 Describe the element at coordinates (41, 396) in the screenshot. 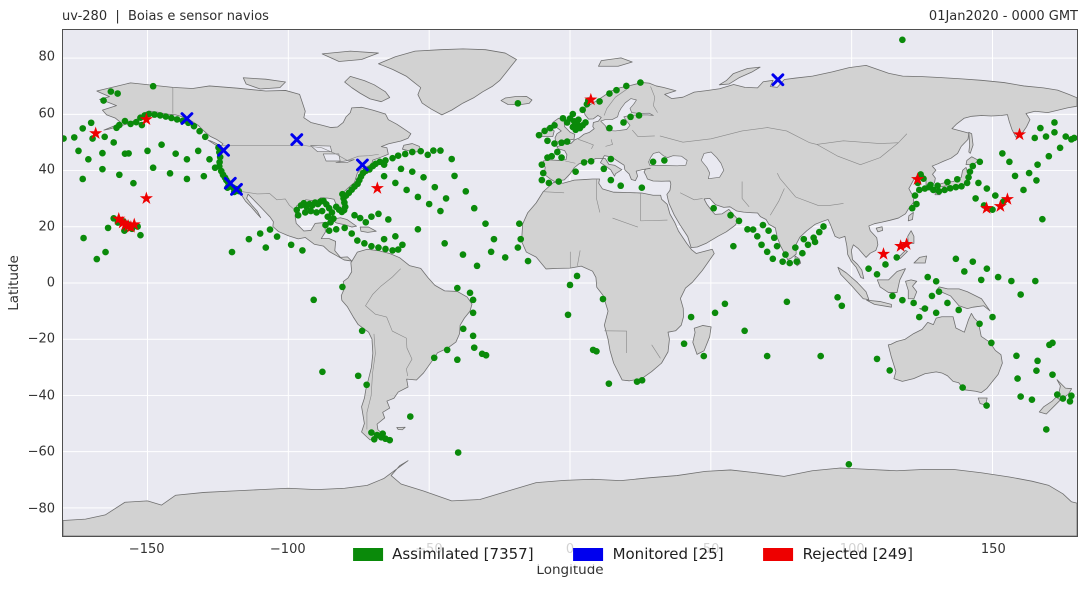

I see `y-tick-label: −40` at that location.